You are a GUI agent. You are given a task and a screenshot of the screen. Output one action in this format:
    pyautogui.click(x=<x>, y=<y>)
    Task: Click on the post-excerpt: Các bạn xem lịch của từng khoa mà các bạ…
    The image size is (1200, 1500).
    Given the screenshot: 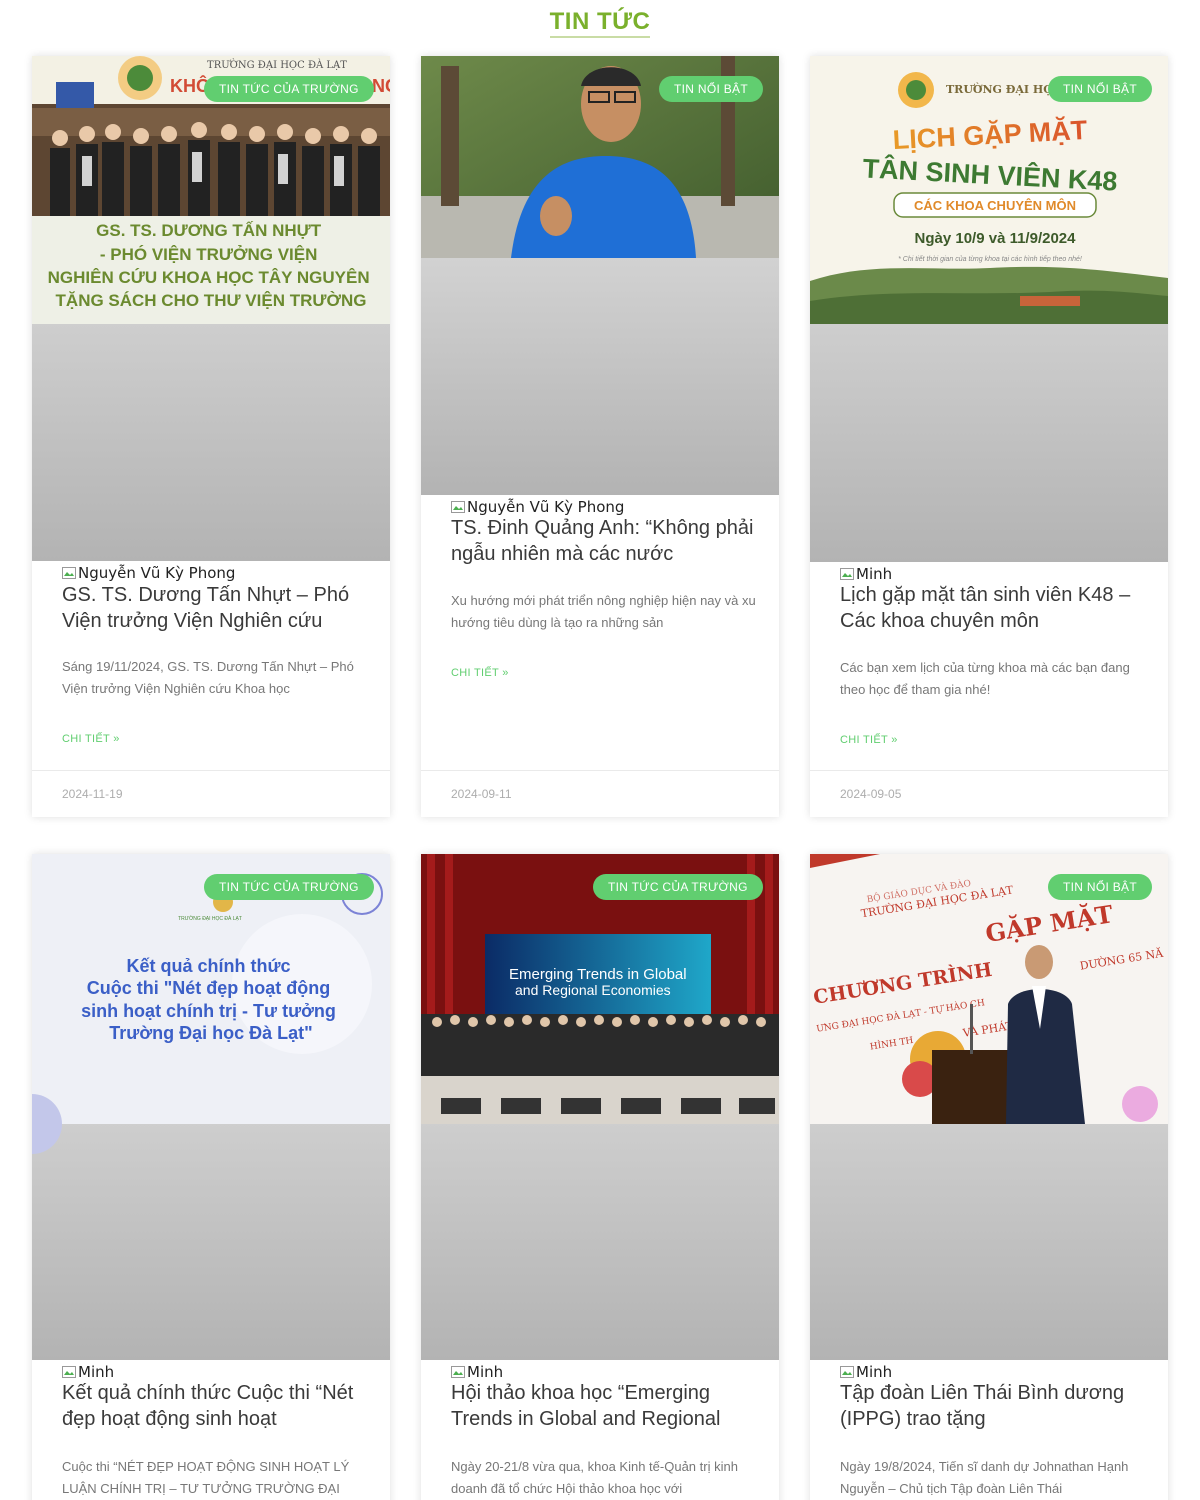 What is the action you would take?
    pyautogui.click(x=985, y=678)
    